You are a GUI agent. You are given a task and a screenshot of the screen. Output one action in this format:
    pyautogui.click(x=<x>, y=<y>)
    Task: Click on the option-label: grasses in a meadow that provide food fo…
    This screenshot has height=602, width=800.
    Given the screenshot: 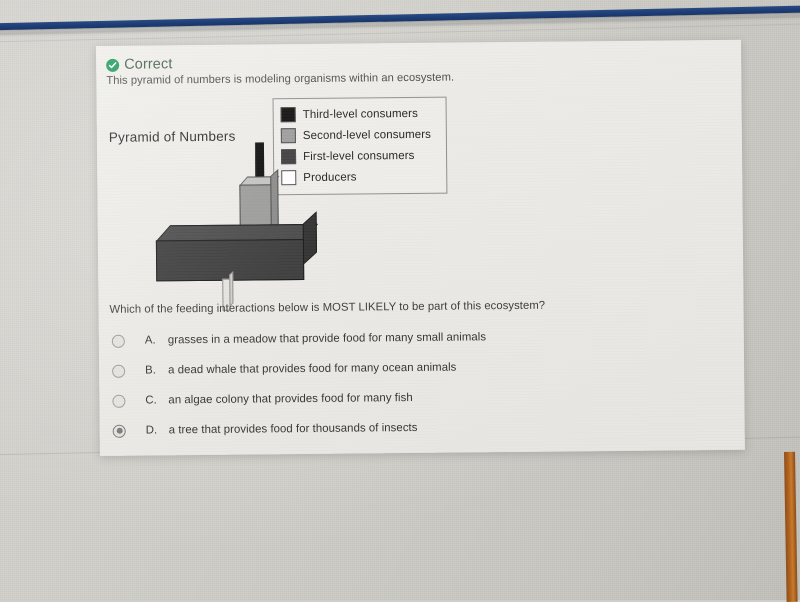 What is the action you would take?
    pyautogui.click(x=327, y=339)
    